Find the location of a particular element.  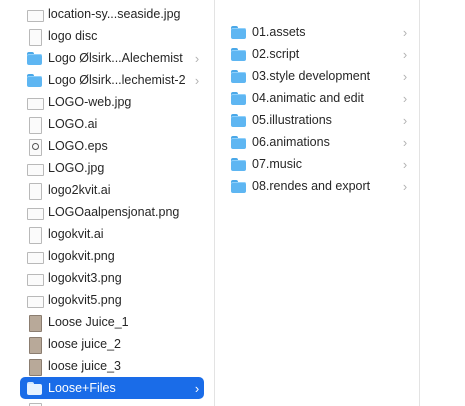

file-row: LOGO-web.jpg is located at coordinates (112, 102).